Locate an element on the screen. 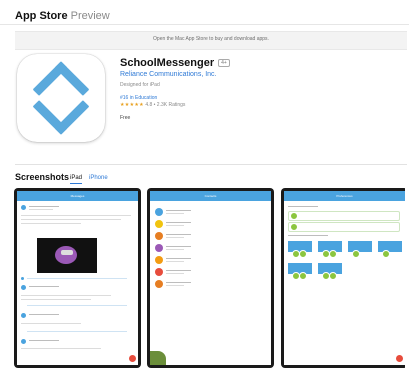 The width and height of the screenshot is (409, 371). app-name: SchoolMessenger 4+ is located at coordinates (175, 63).